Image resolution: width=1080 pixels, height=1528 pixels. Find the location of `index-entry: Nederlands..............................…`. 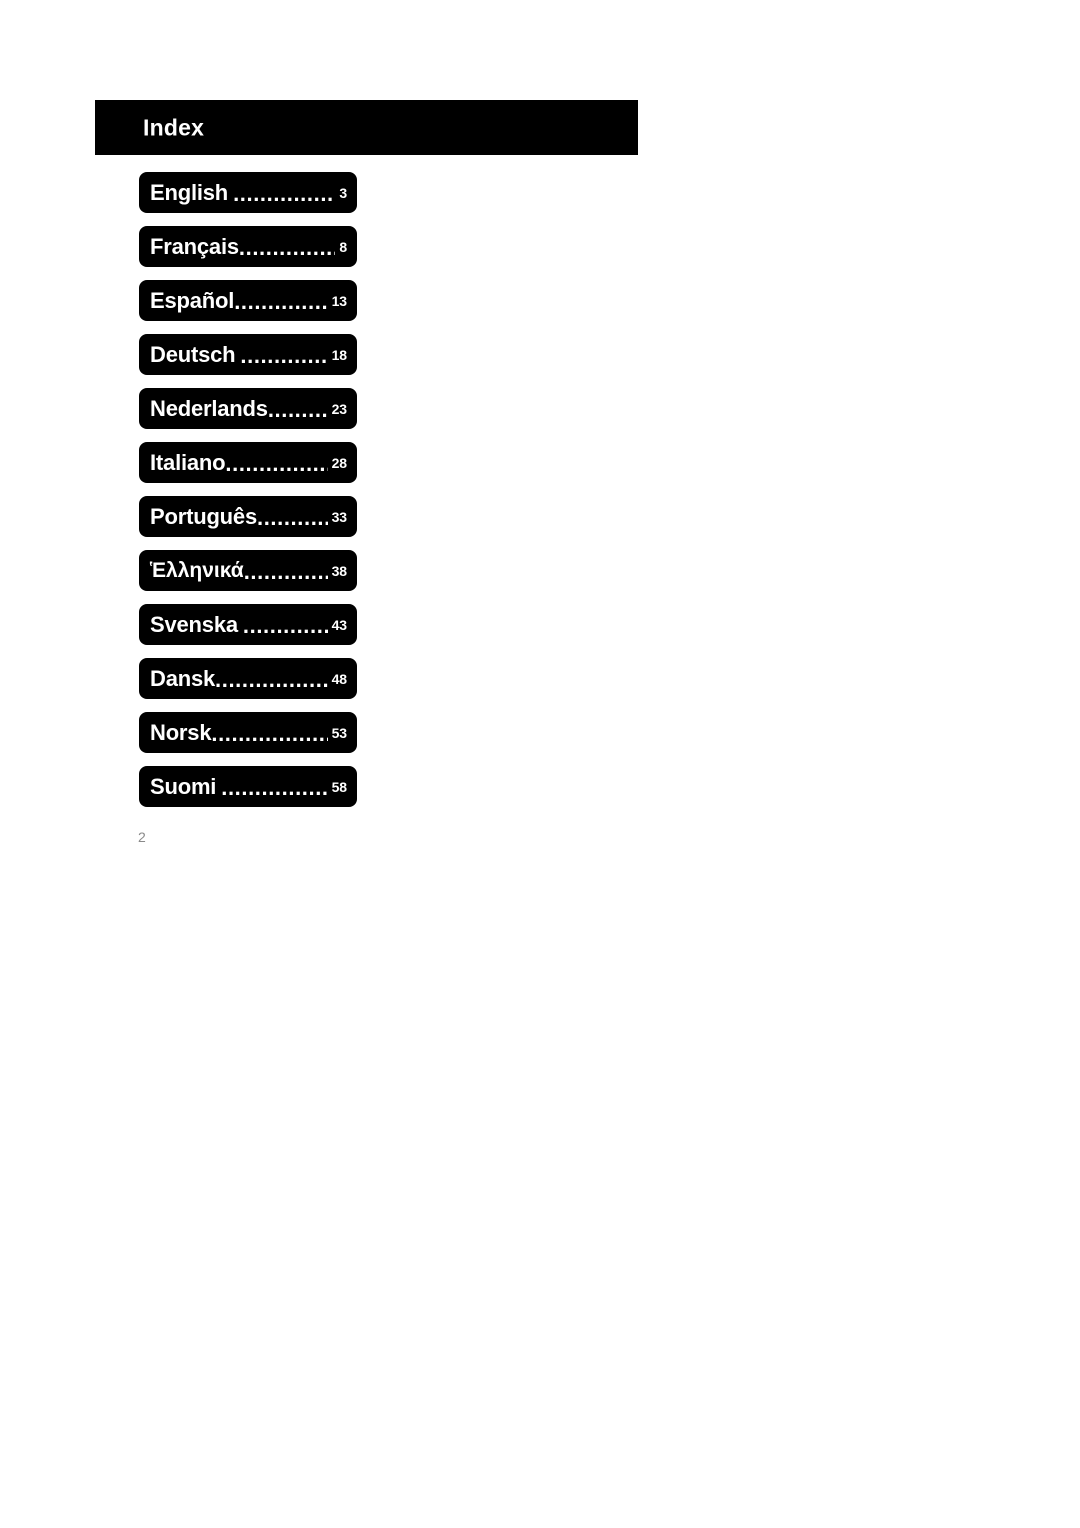

index-entry: Nederlands..............................… is located at coordinates (248, 408).